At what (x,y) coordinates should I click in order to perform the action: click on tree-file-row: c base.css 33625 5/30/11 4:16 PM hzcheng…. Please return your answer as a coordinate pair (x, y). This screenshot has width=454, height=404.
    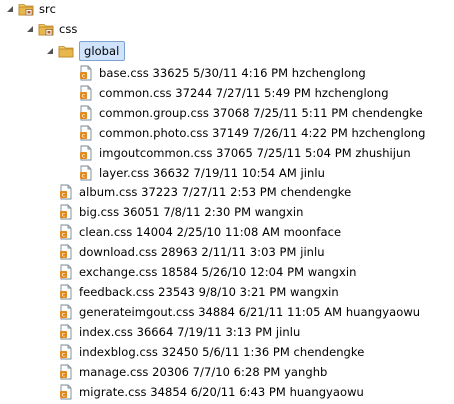
    Looking at the image, I should click on (222, 73).